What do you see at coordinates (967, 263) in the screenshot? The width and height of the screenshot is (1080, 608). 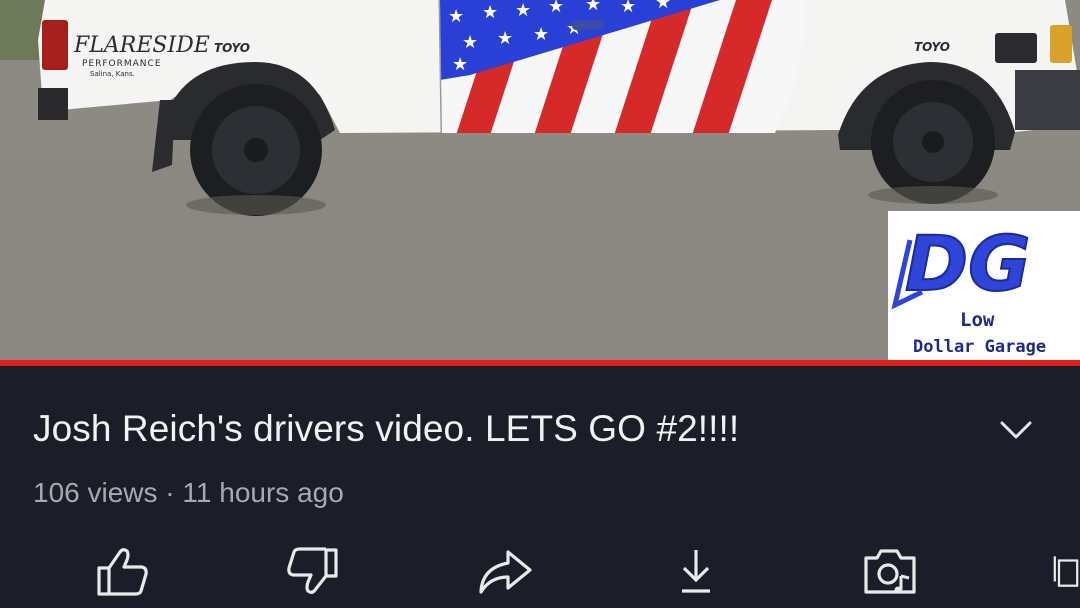 I see `channel-logo-initials: DG` at bounding box center [967, 263].